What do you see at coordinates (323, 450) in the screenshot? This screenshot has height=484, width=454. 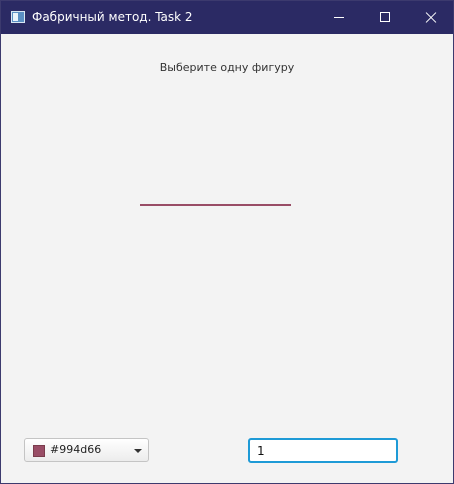 I see `size-input` at bounding box center [323, 450].